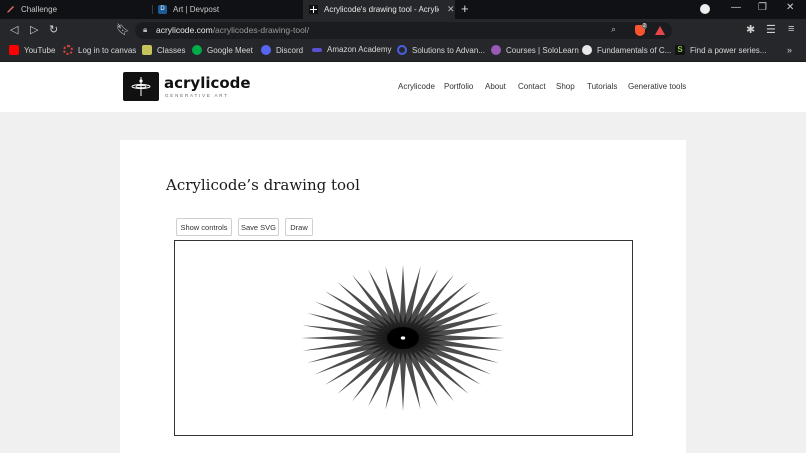 Image resolution: width=806 pixels, height=453 pixels. Describe the element at coordinates (613, 29) in the screenshot. I see `search-icon: ⌕` at that location.